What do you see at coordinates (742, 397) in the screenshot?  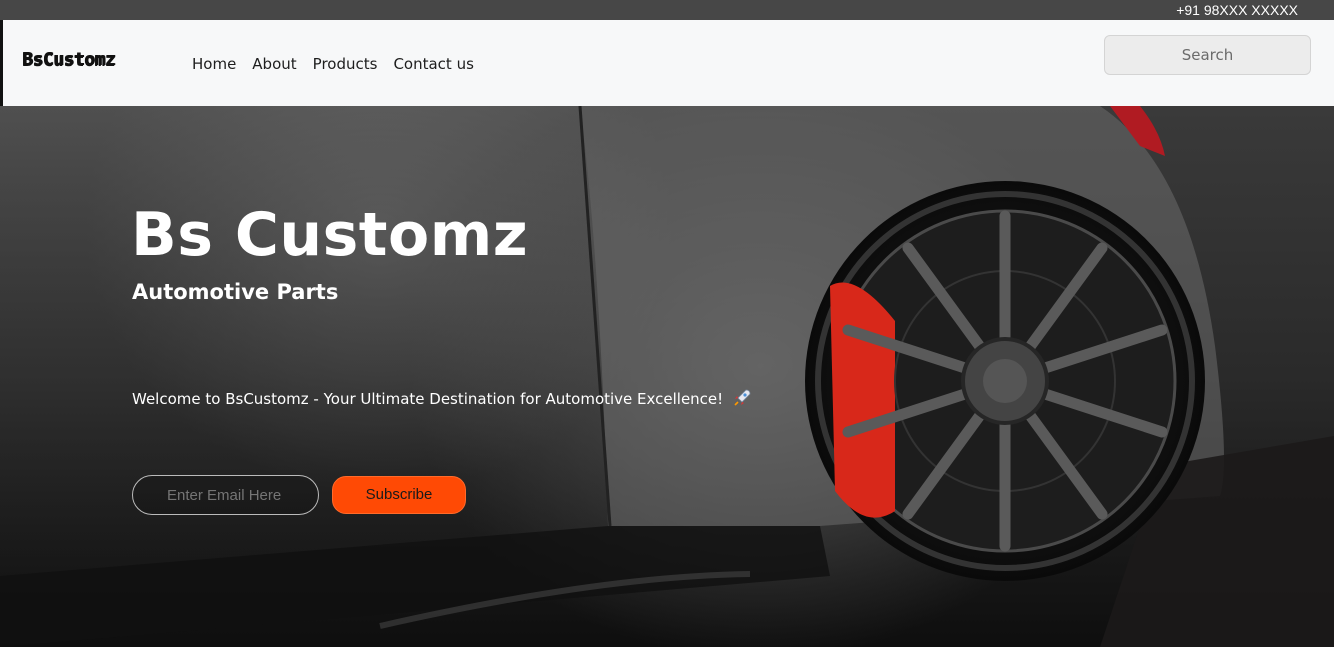 I see `rocket-icon` at bounding box center [742, 397].